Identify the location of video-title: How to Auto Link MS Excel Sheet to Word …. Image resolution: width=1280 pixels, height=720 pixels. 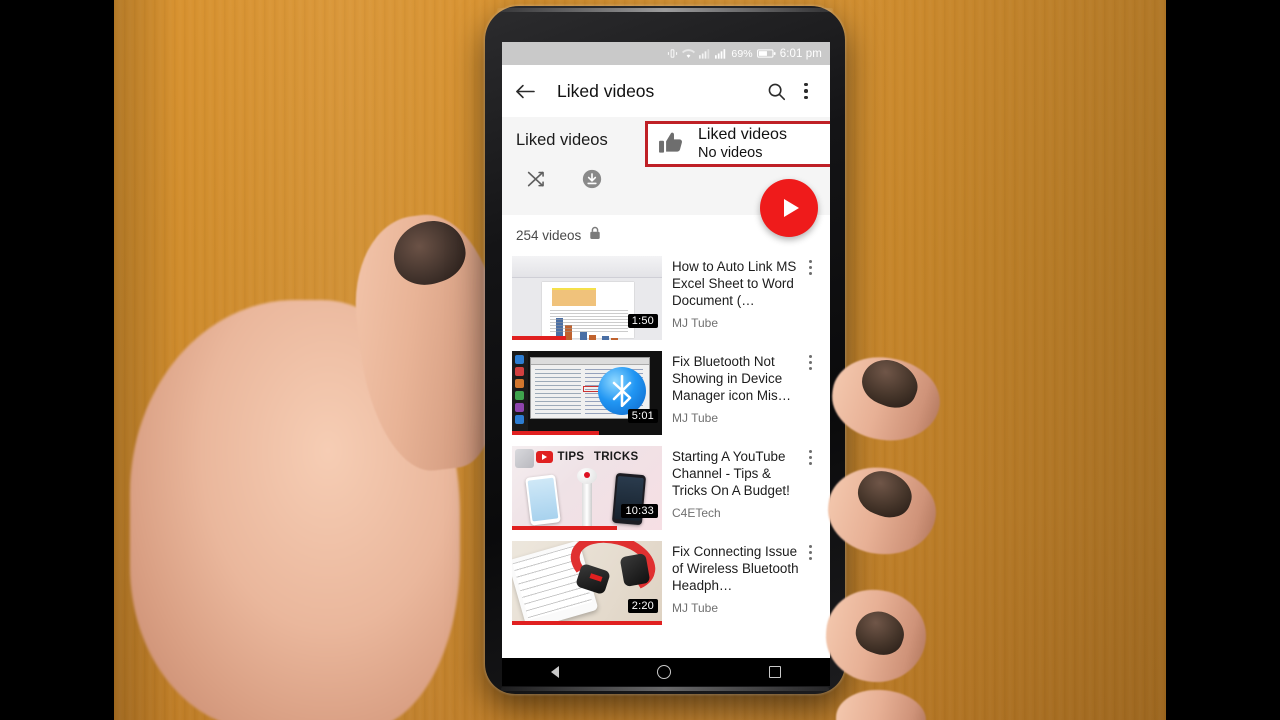
(734, 284).